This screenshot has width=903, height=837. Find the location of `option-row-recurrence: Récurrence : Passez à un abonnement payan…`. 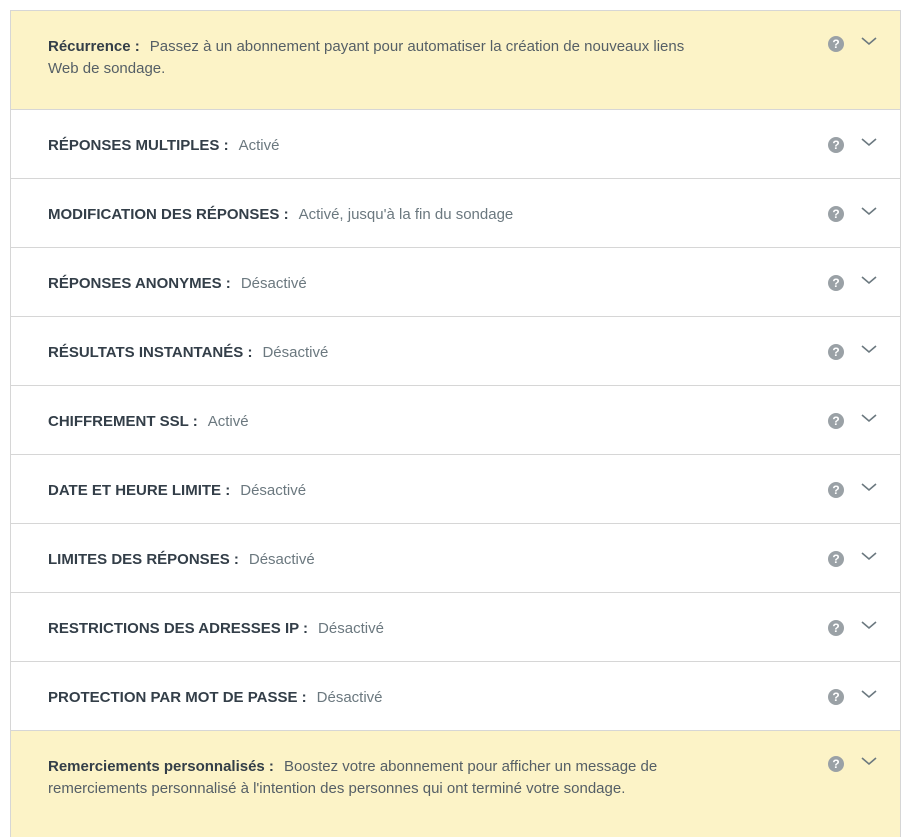

option-row-recurrence: Récurrence : Passez à un abonnement payan… is located at coordinates (455, 60).